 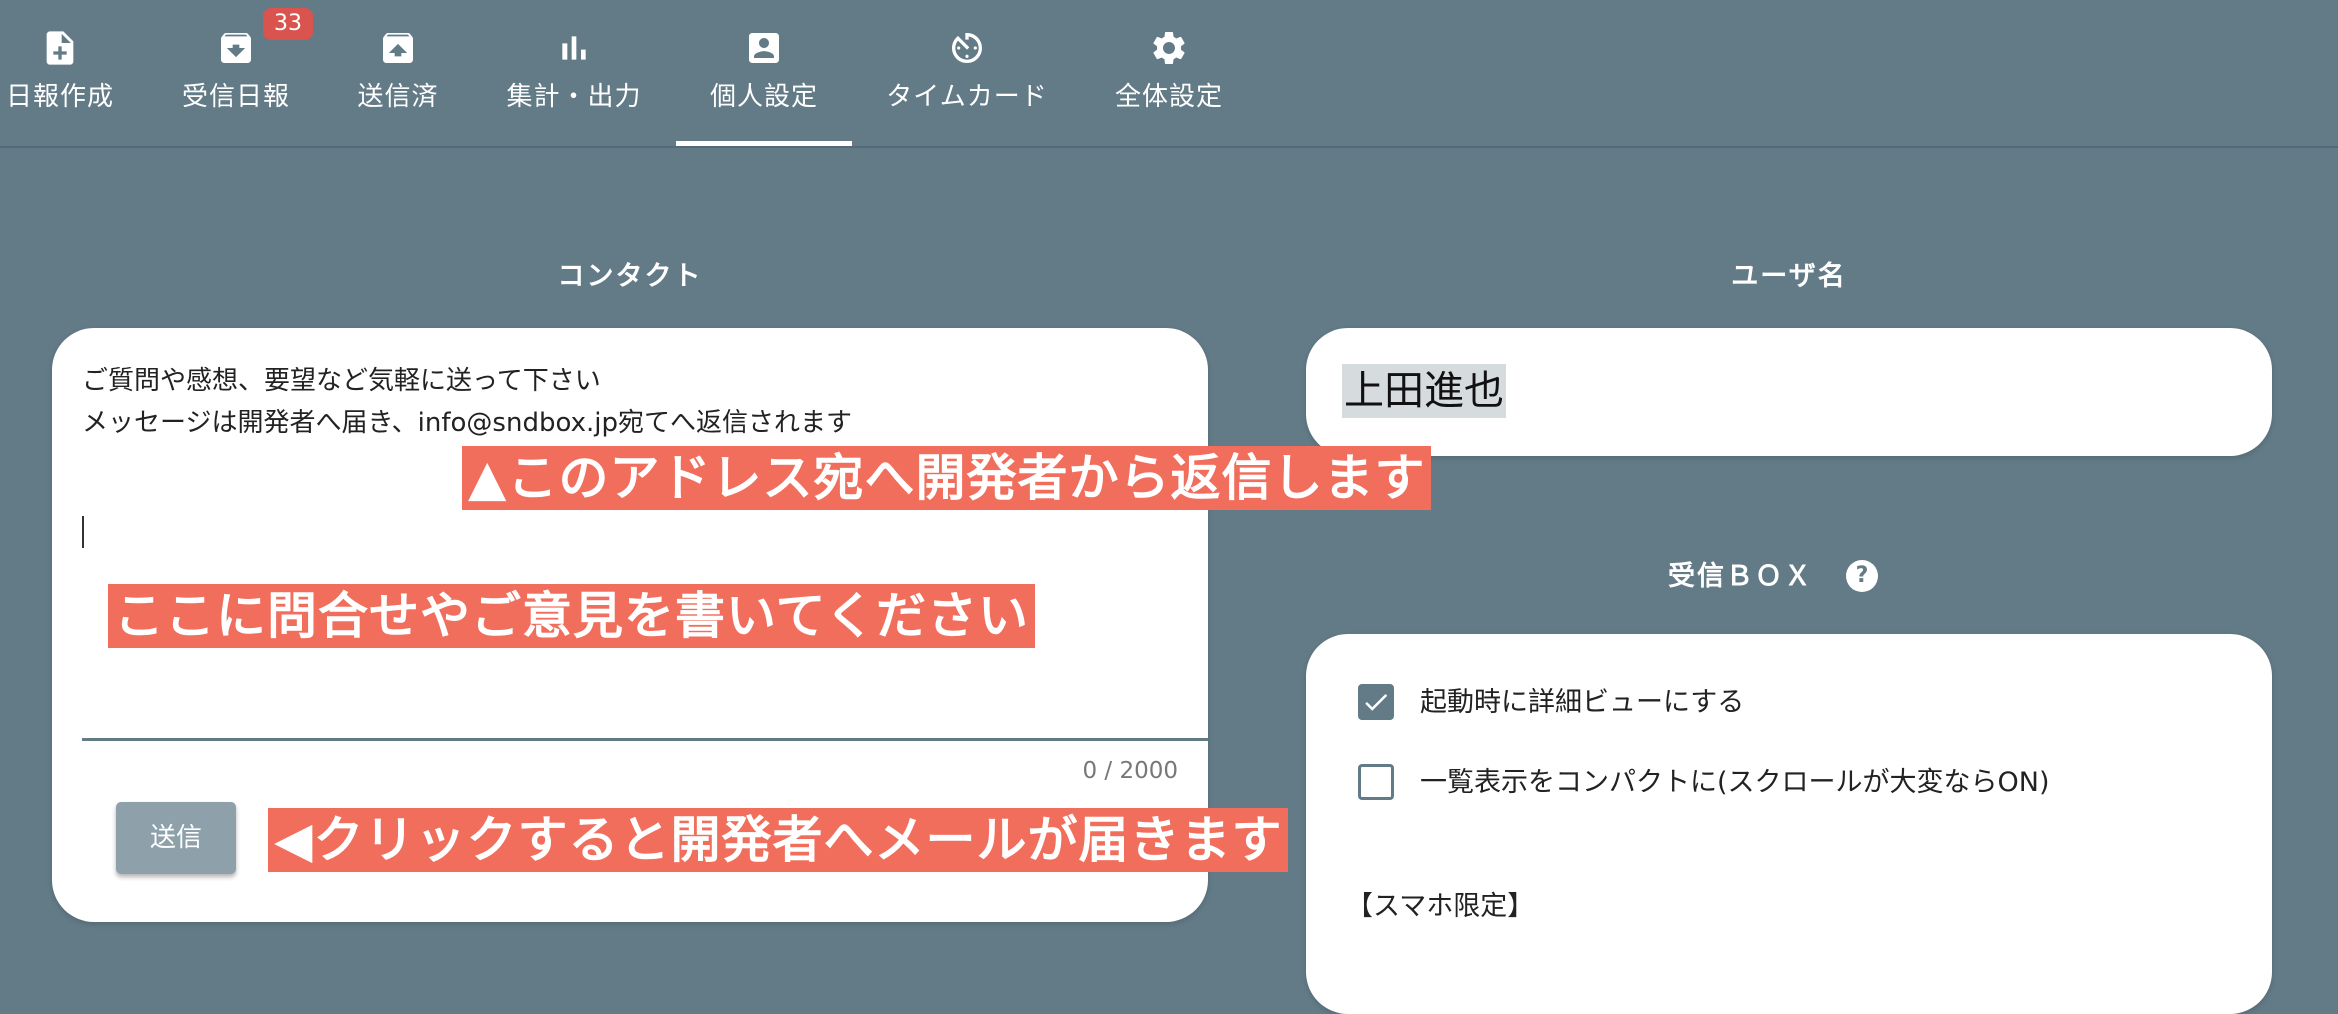 I want to click on contact-section-title: コンタクト, so click(x=630, y=276).